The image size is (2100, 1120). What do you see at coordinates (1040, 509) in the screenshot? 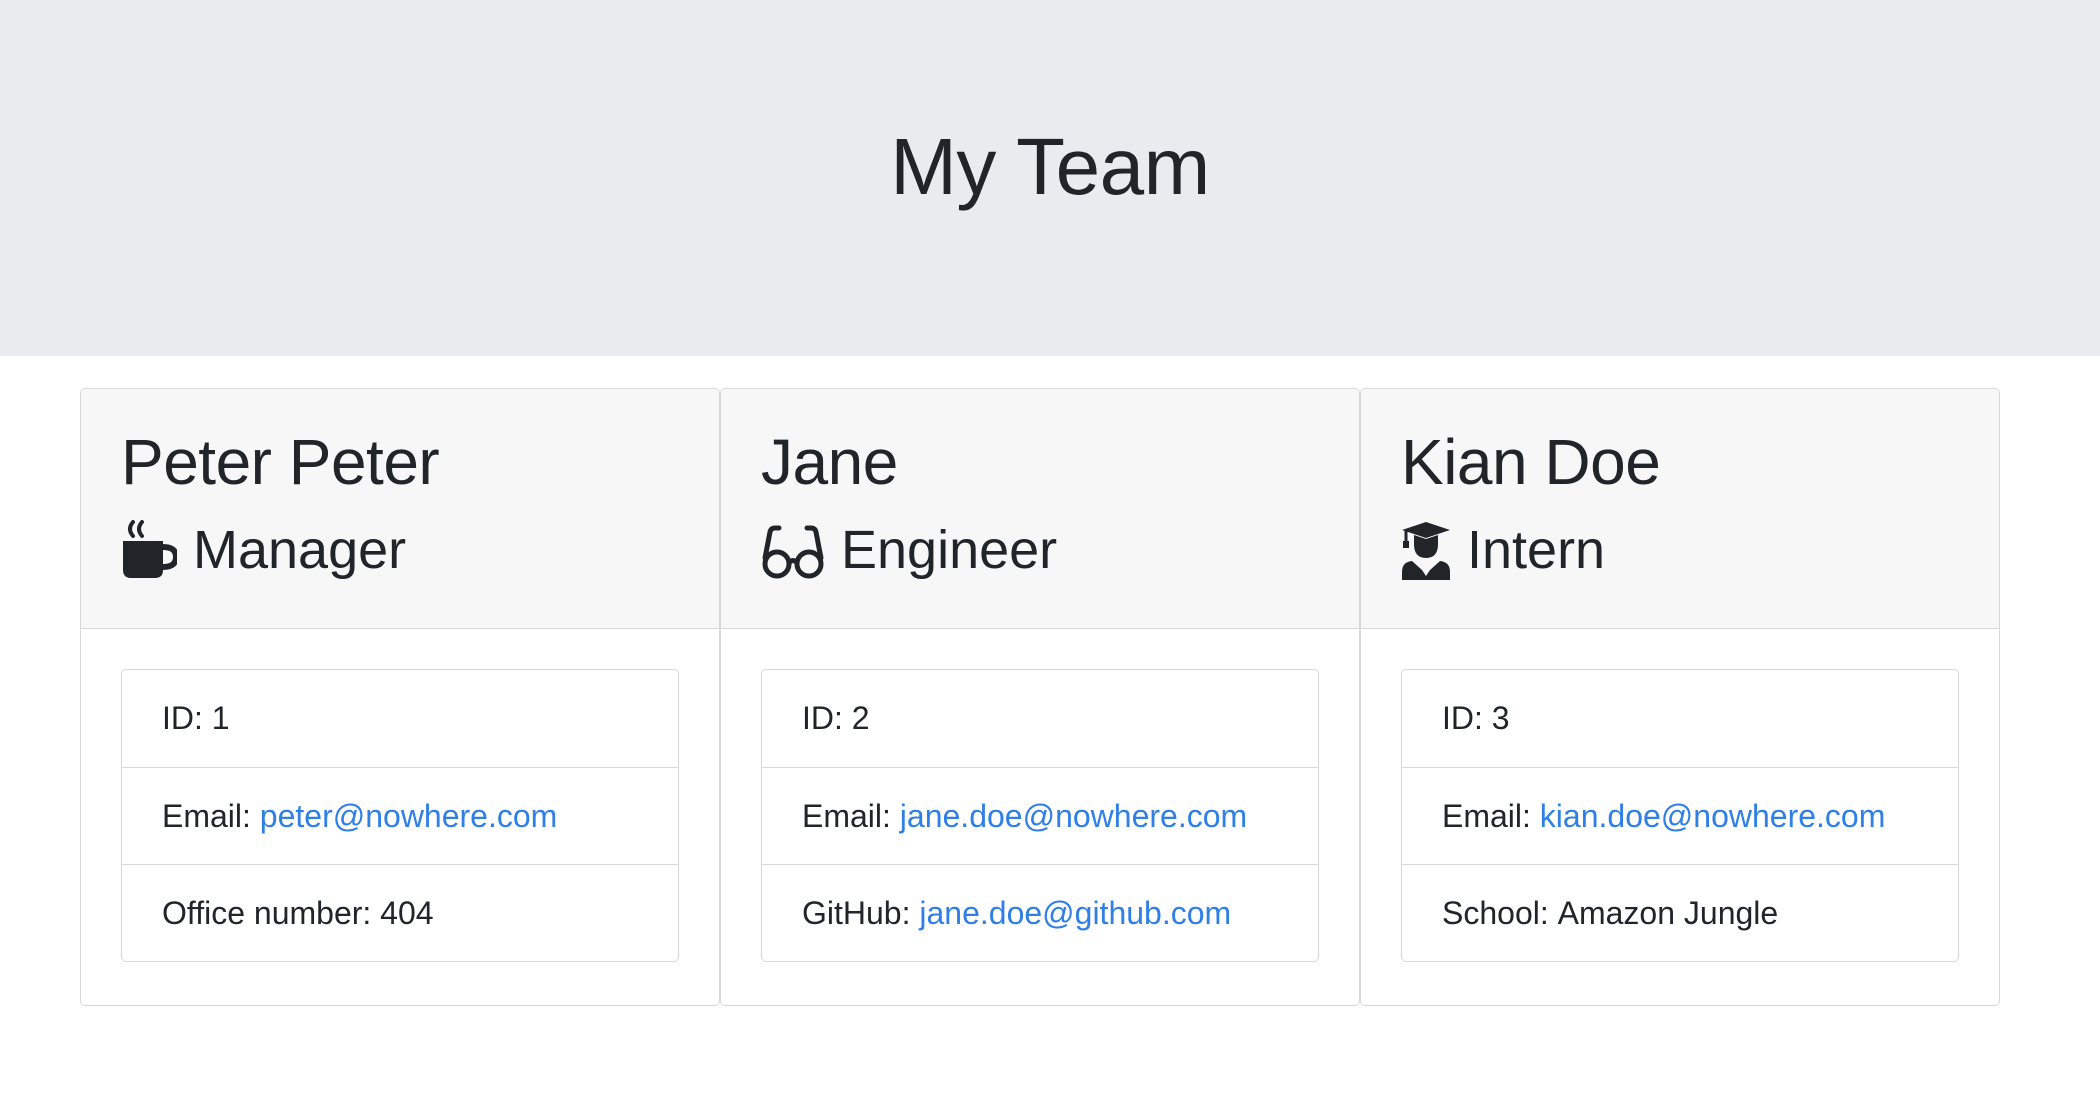
I see `card-header: Jane Engineer` at bounding box center [1040, 509].